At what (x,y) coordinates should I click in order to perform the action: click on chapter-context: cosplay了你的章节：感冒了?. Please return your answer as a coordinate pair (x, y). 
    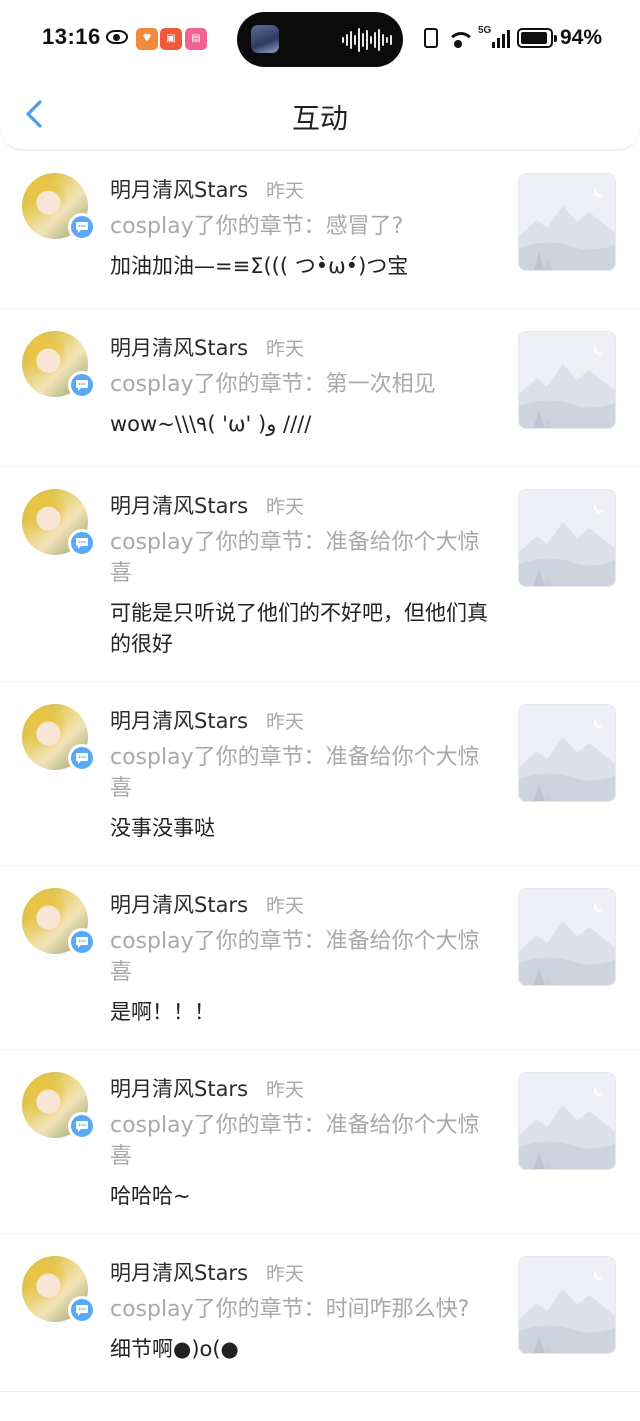
    Looking at the image, I should click on (257, 226).